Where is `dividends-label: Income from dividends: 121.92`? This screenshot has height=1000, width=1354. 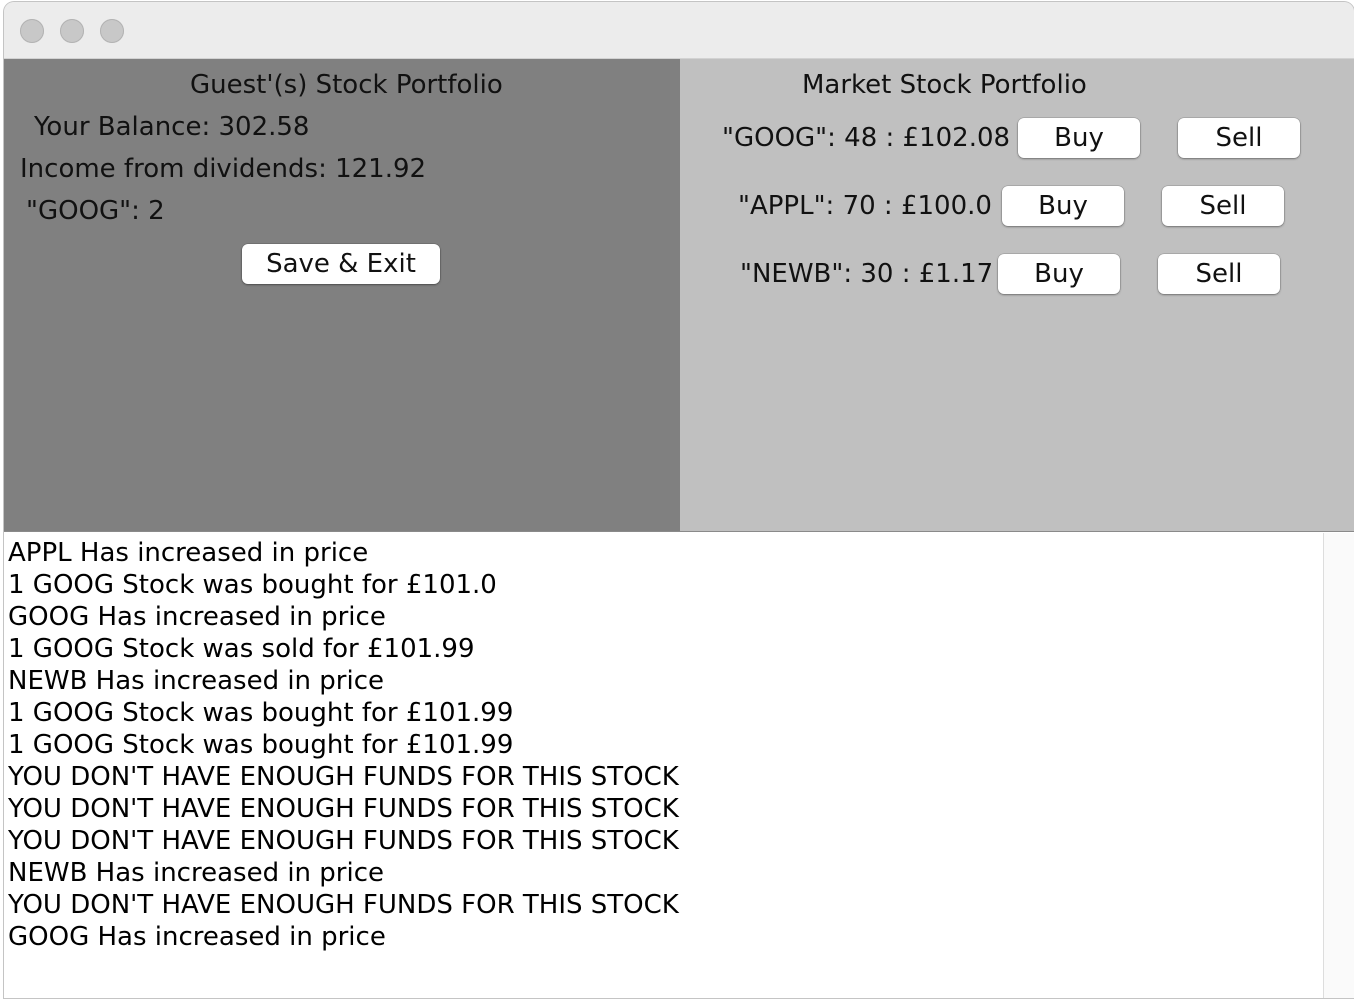
dividends-label: Income from dividends: 121.92 is located at coordinates (223, 169).